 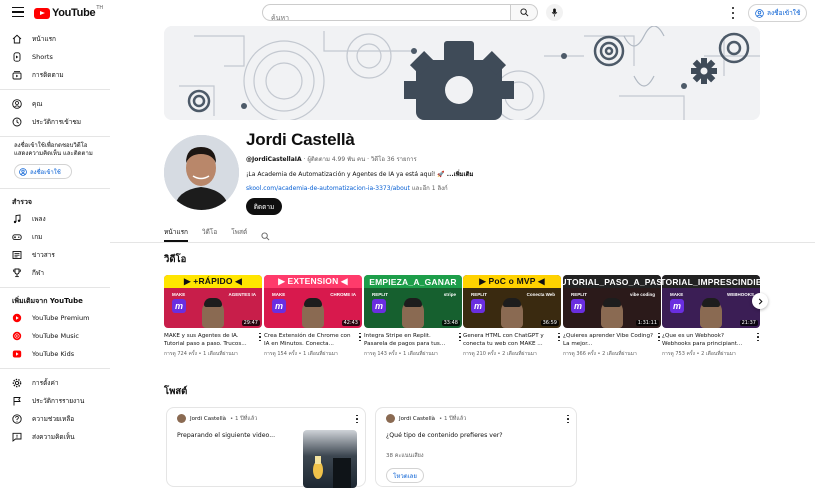 I want to click on signin-button: ลงชื่อเข้าใช้, so click(x=778, y=13).